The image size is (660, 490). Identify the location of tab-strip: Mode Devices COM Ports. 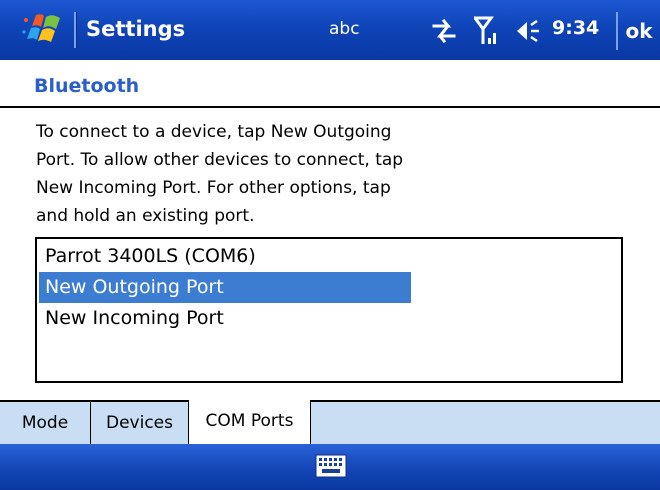
(330, 422).